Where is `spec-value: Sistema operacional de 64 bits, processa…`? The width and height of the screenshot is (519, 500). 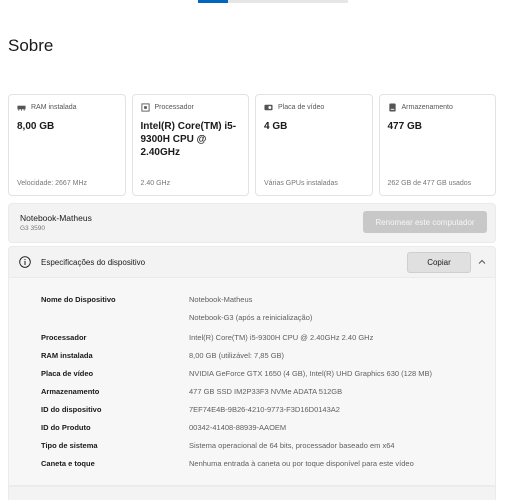
spec-value: Sistema operacional de 64 bits, processa… is located at coordinates (292, 445).